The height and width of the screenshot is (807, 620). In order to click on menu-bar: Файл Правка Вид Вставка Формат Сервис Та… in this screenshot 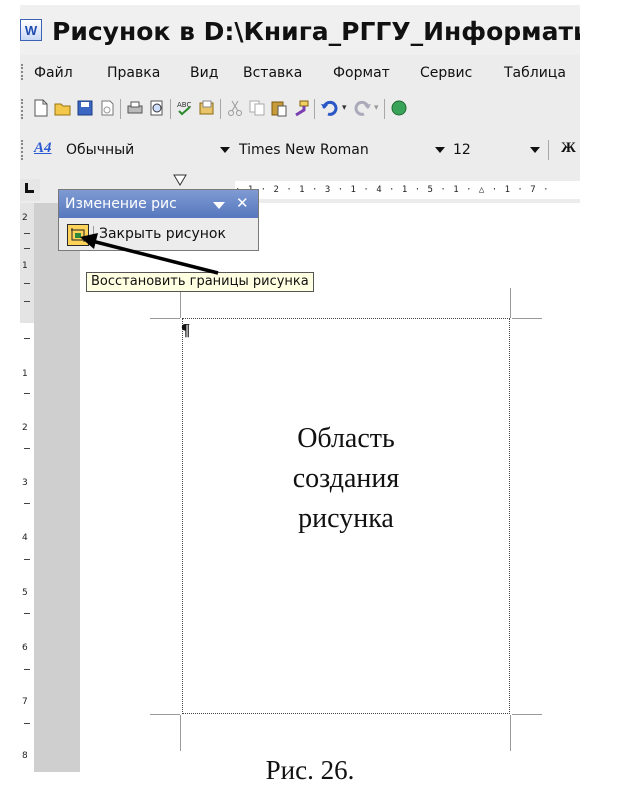, I will do `click(300, 72)`.